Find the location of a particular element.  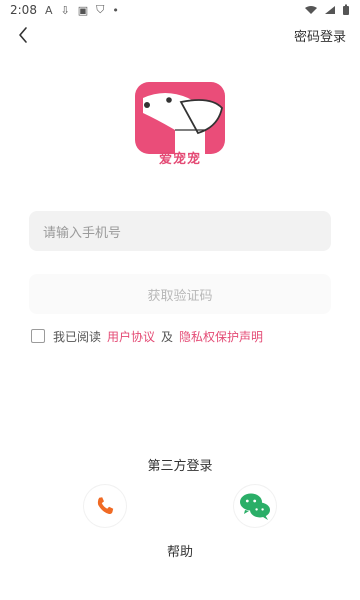

agree-checkbox is located at coordinates (38, 336).